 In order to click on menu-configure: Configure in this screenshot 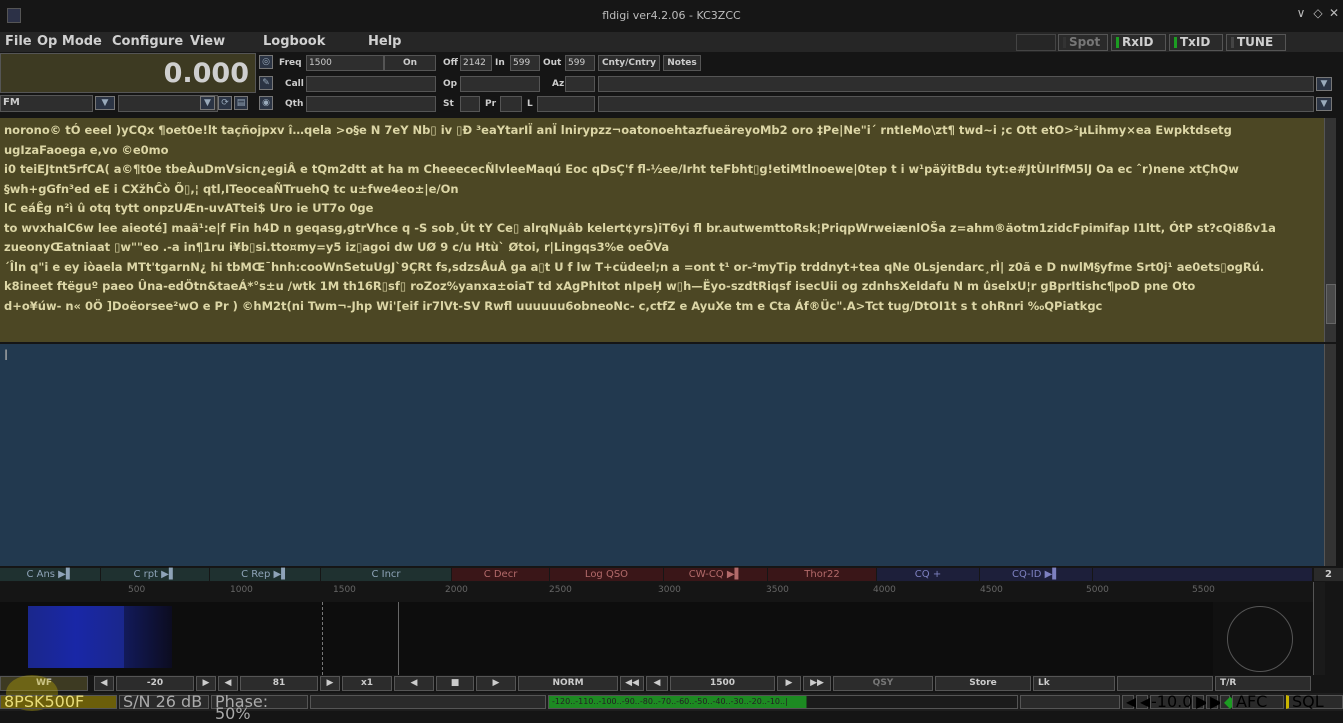, I will do `click(147, 41)`.